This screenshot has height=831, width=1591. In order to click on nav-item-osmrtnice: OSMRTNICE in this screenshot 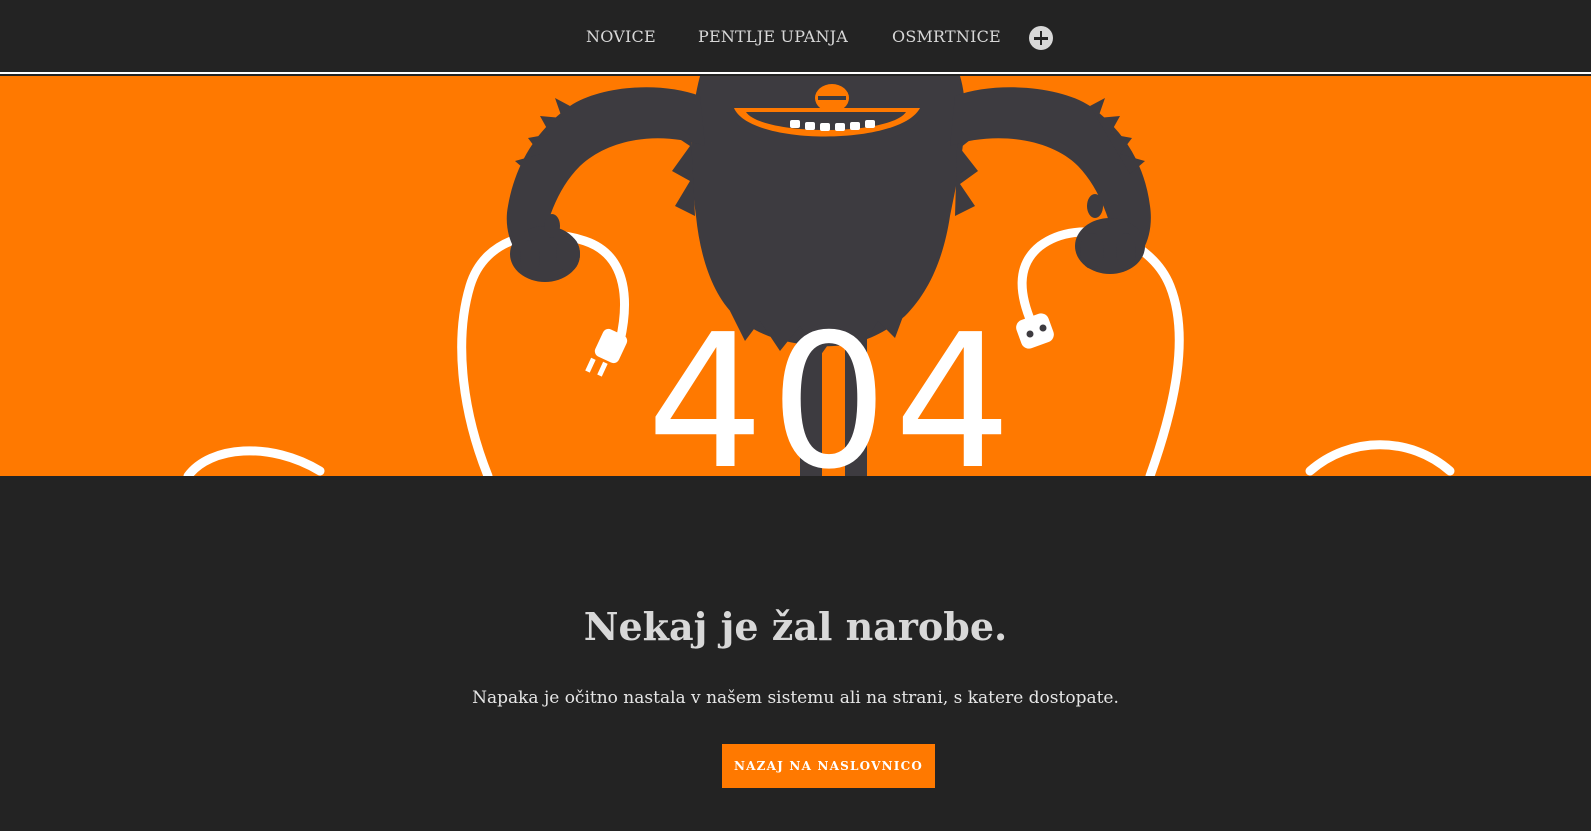, I will do `click(946, 36)`.